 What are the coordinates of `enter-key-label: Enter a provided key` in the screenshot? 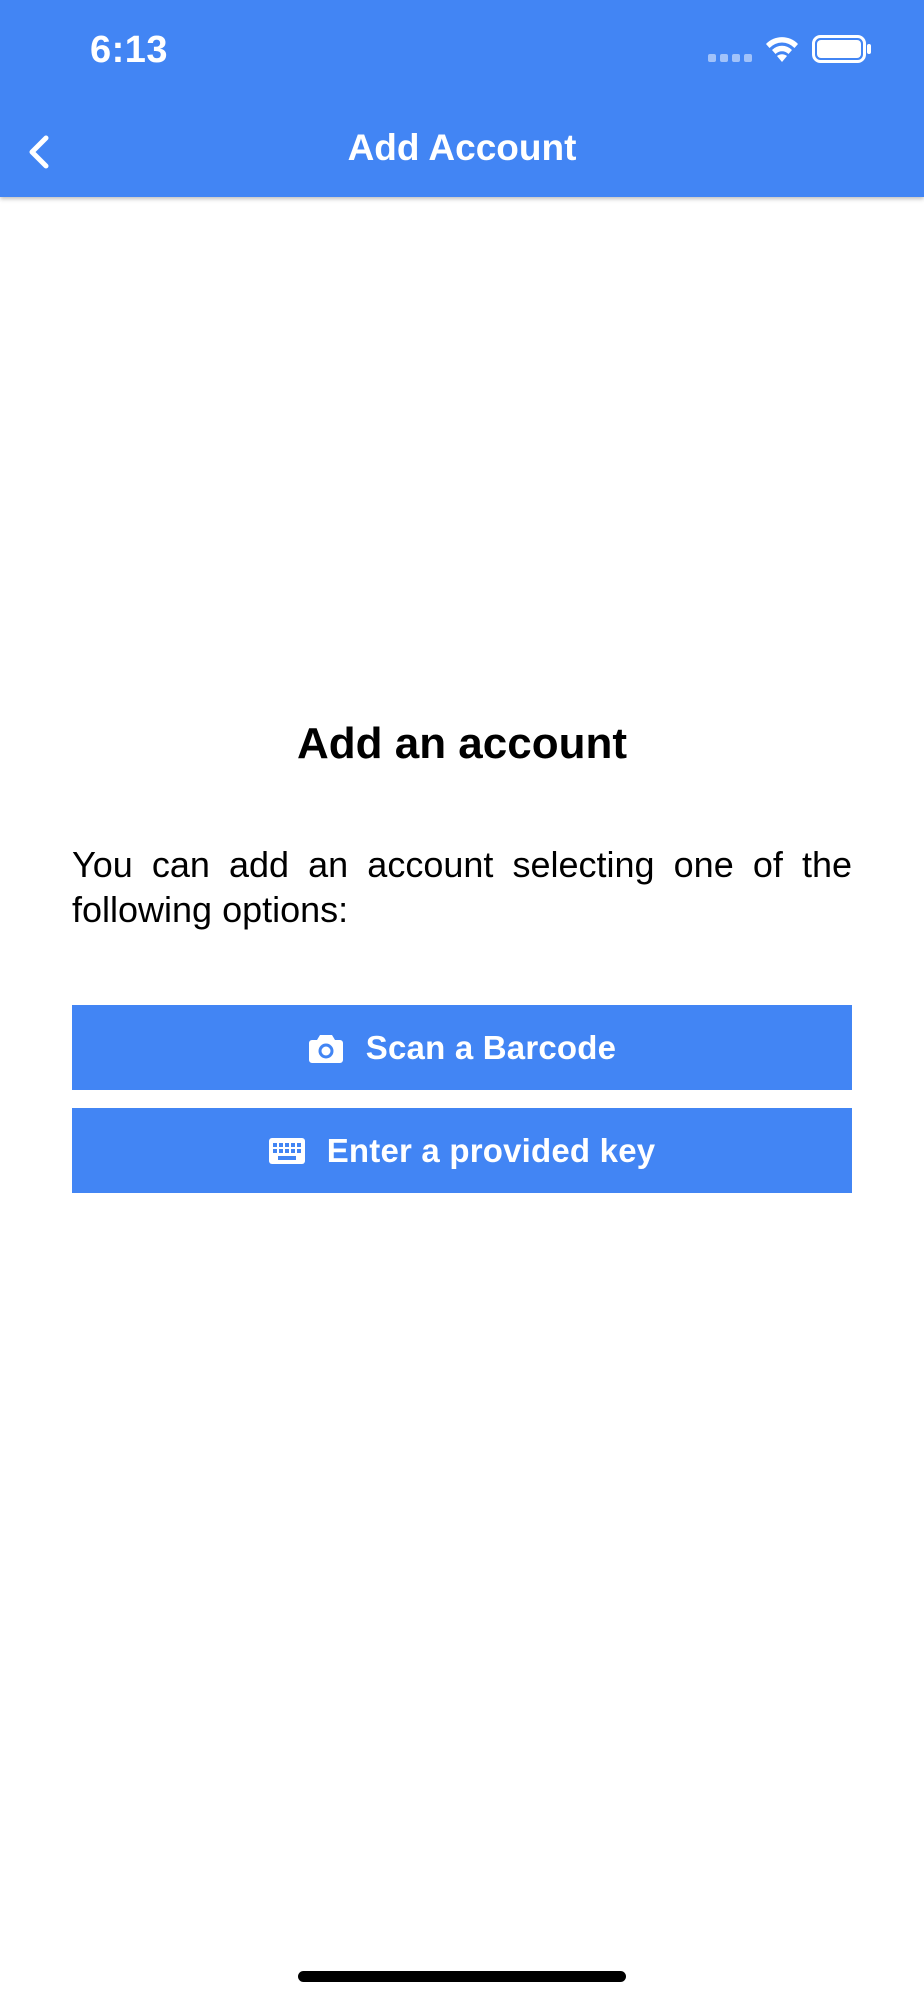 It's located at (491, 1150).